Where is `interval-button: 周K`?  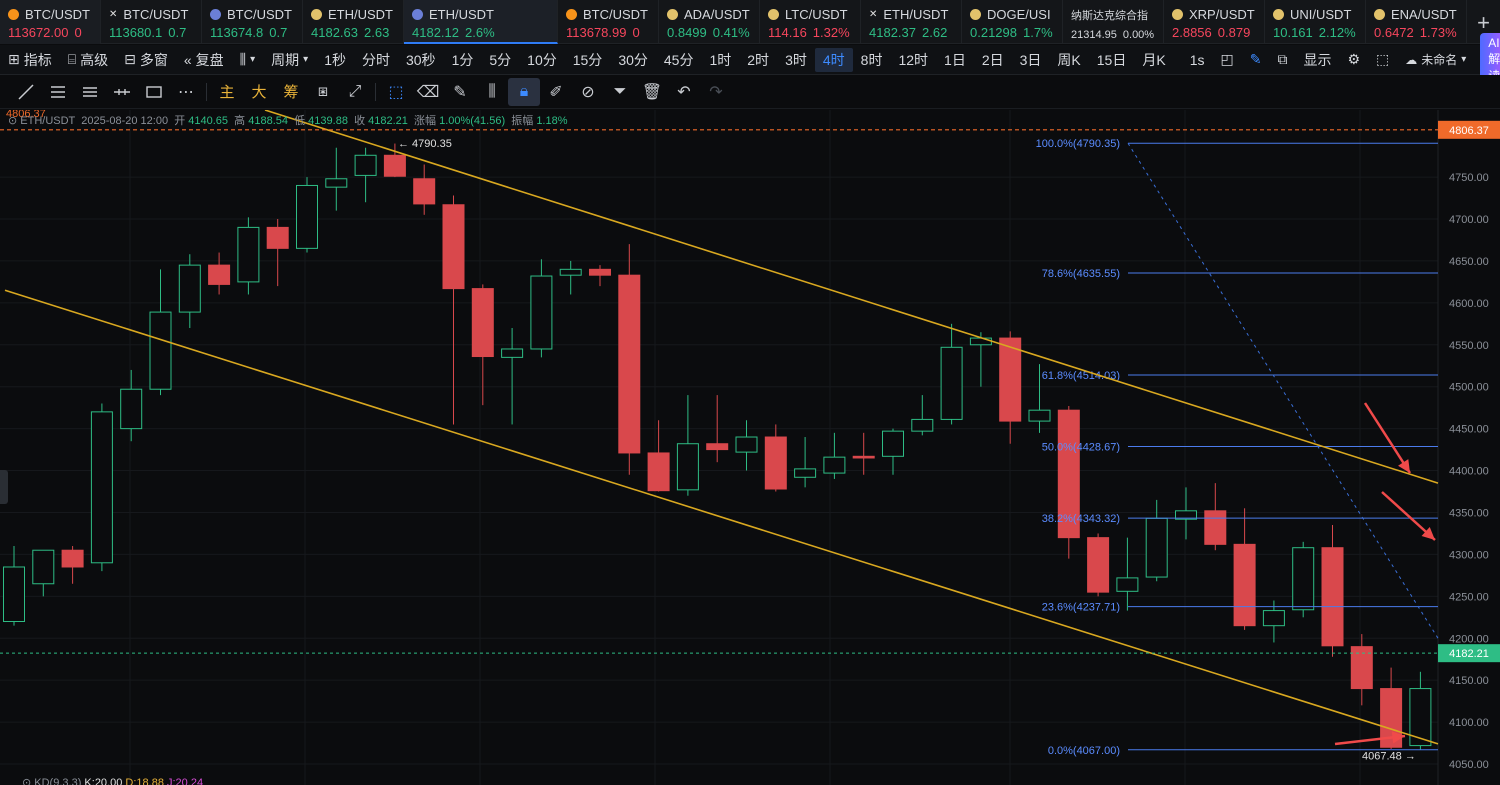 interval-button: 周K is located at coordinates (1068, 60).